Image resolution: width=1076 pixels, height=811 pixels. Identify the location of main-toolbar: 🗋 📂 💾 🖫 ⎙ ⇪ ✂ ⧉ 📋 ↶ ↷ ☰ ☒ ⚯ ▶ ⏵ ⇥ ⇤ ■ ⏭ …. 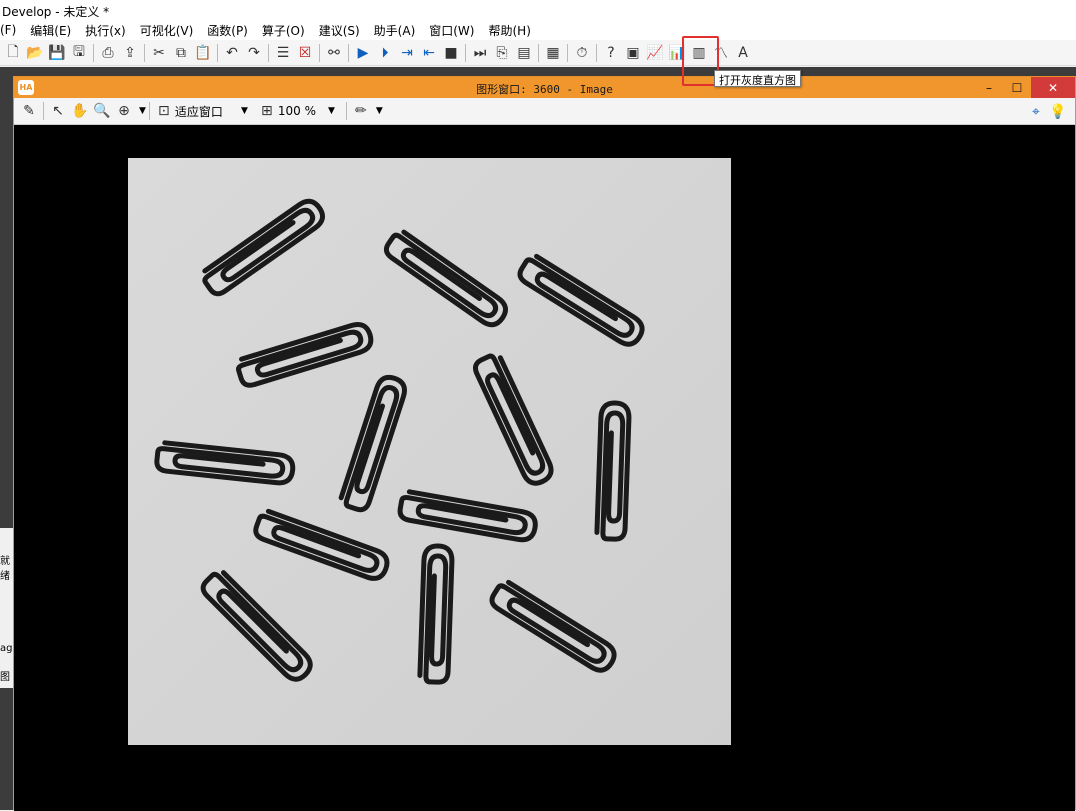
(538, 53).